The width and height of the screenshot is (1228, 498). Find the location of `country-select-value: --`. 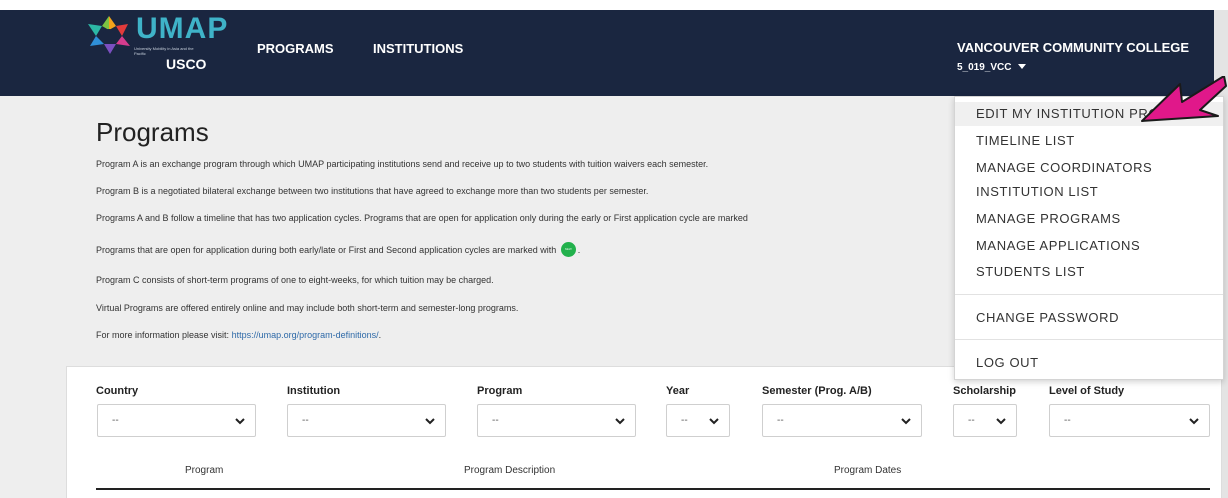

country-select-value: -- is located at coordinates (115, 420).